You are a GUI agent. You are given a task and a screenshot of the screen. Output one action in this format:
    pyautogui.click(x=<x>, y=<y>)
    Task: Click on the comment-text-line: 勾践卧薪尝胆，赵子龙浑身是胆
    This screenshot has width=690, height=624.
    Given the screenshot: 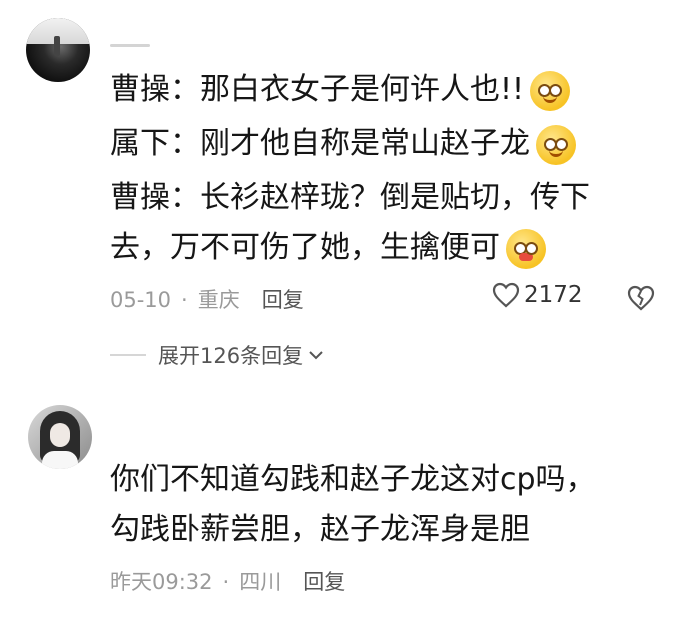 What is the action you would take?
    pyautogui.click(x=320, y=530)
    